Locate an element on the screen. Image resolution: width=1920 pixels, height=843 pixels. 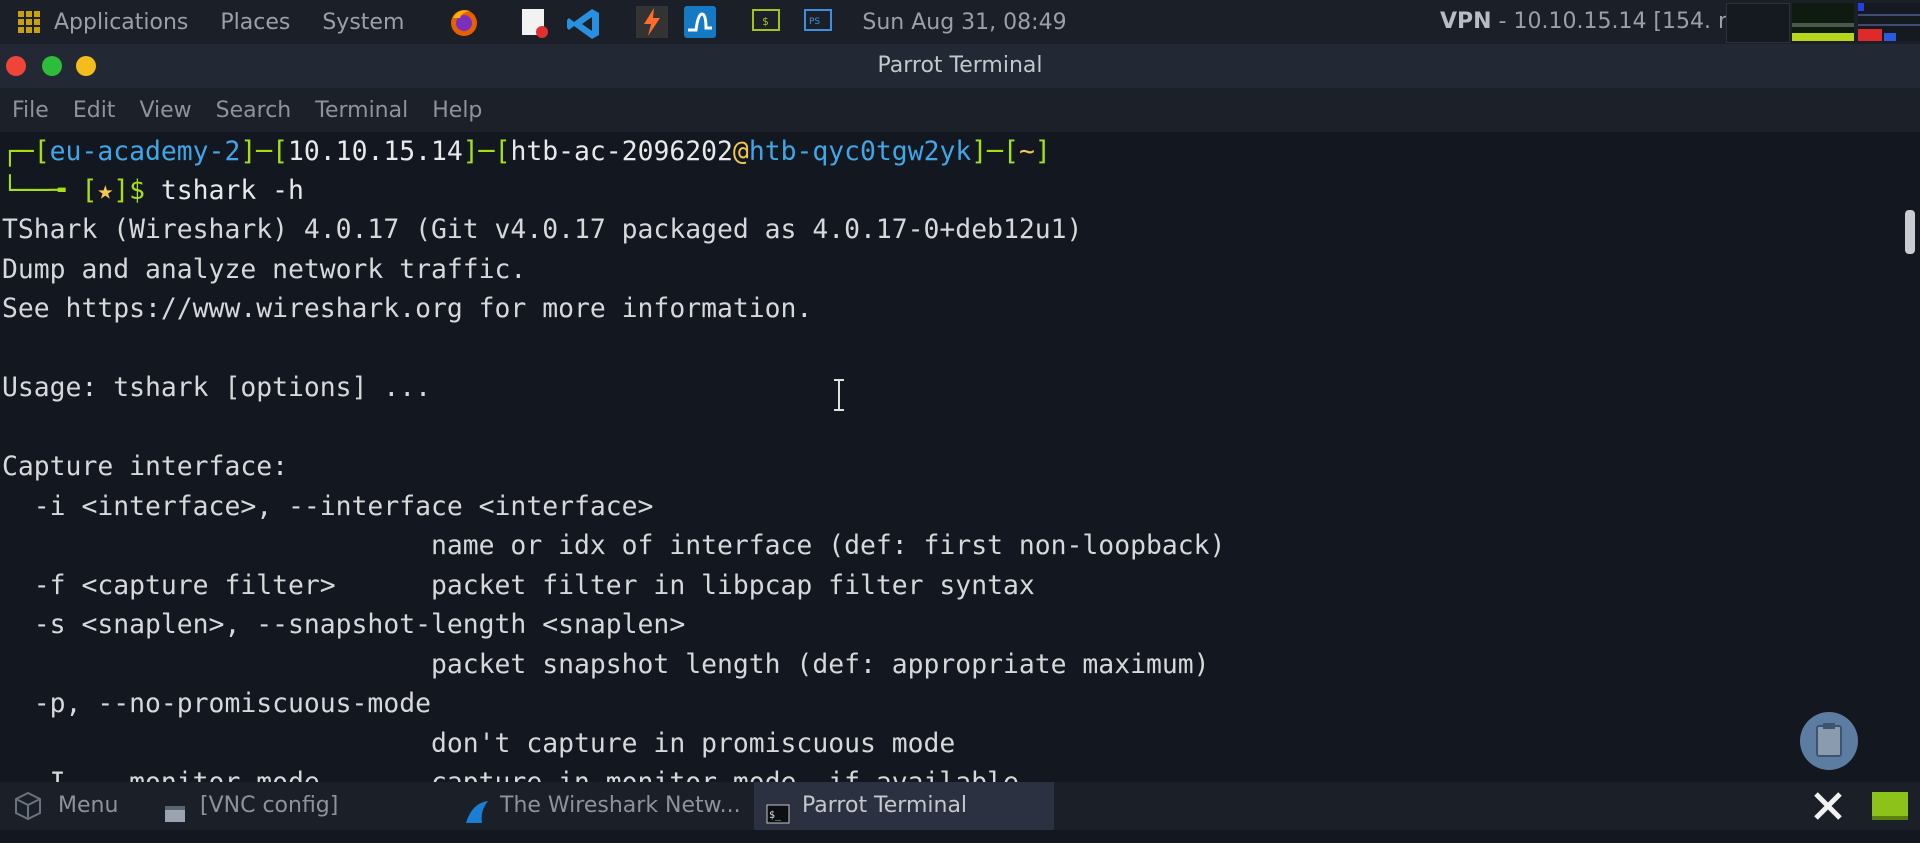
prompt-host-tag: eu-academy-2 is located at coordinates (145, 151).